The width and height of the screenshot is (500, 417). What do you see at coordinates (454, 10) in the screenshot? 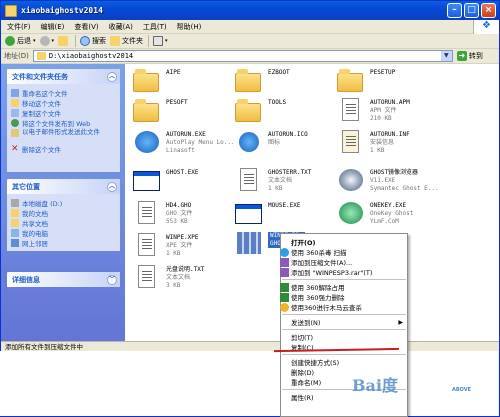
I see `minimize-button: –` at bounding box center [454, 10].